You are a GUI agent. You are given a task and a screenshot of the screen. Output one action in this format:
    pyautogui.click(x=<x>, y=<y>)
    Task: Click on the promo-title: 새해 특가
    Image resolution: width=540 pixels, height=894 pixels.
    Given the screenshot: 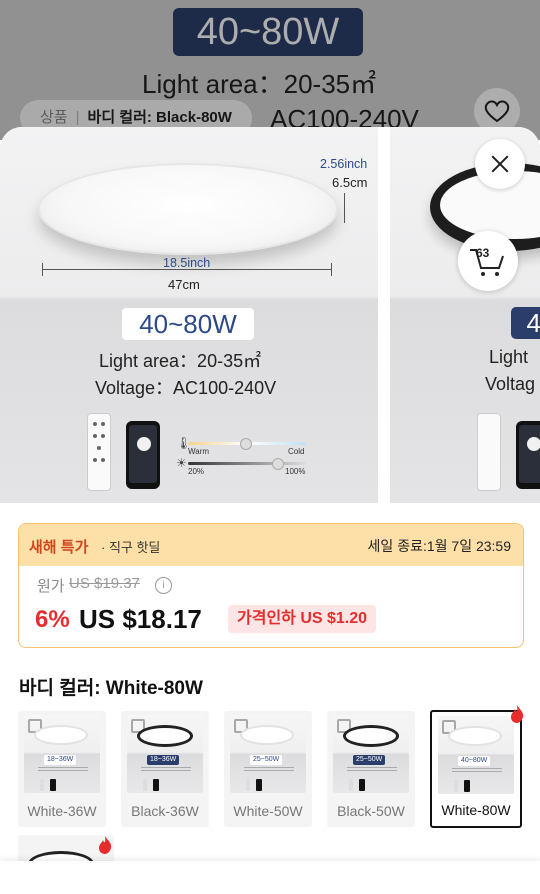 What is the action you would take?
    pyautogui.click(x=59, y=547)
    